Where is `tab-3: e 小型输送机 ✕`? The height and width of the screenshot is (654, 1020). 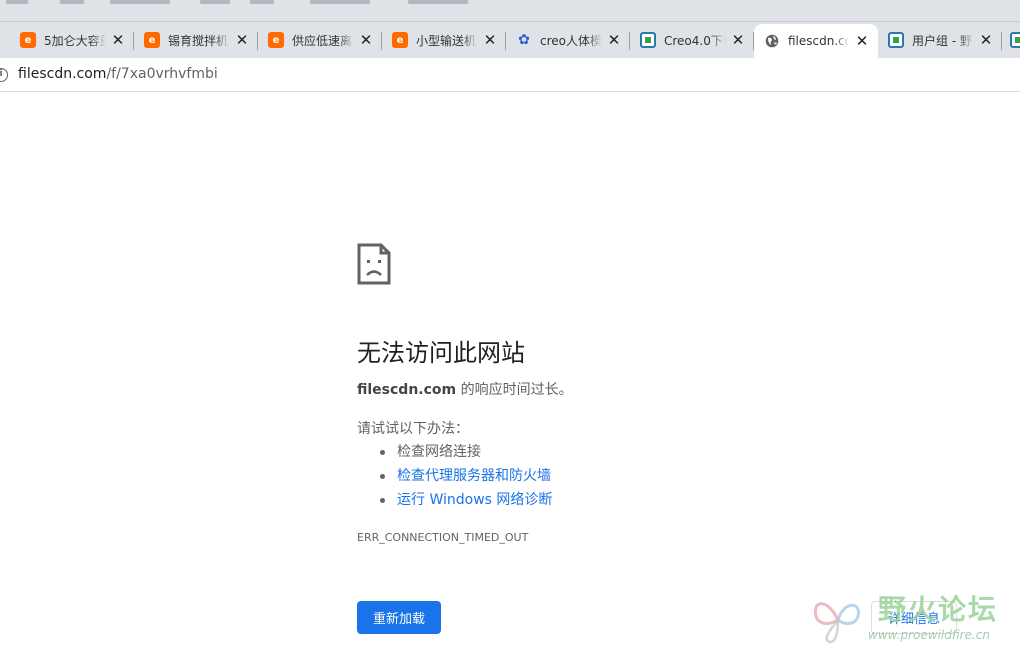 tab-3: e 小型输送机 ✕ is located at coordinates (444, 40).